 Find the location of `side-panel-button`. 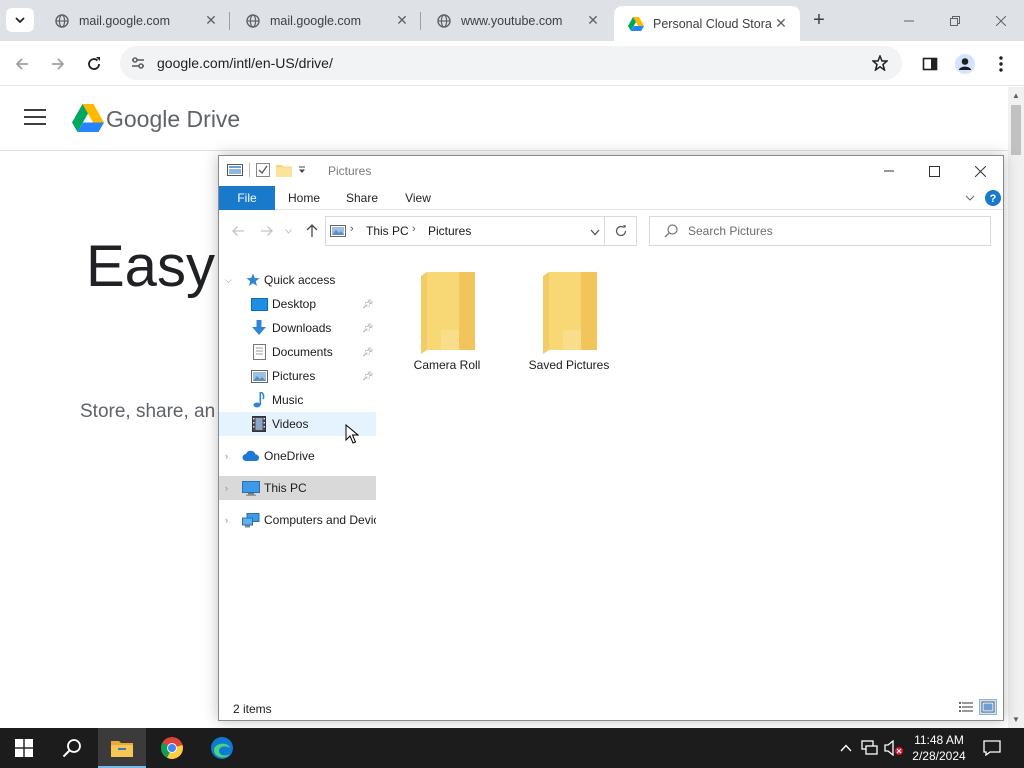

side-panel-button is located at coordinates (930, 64).